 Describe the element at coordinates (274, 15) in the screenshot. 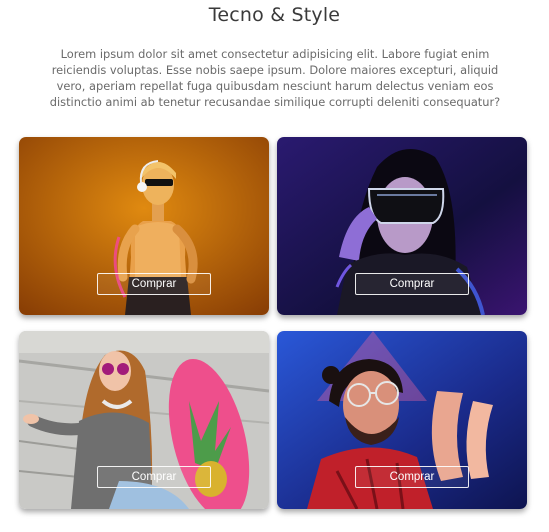

I see `page-title: Tecno & Style` at that location.